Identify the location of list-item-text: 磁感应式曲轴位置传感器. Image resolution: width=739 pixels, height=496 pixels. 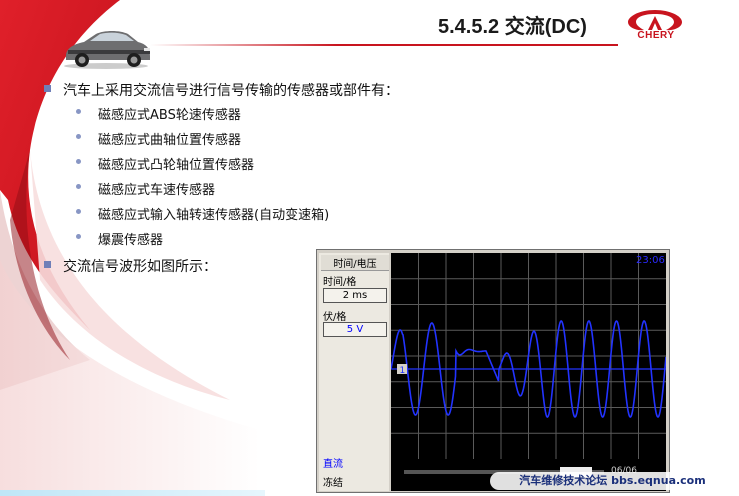
(170, 140).